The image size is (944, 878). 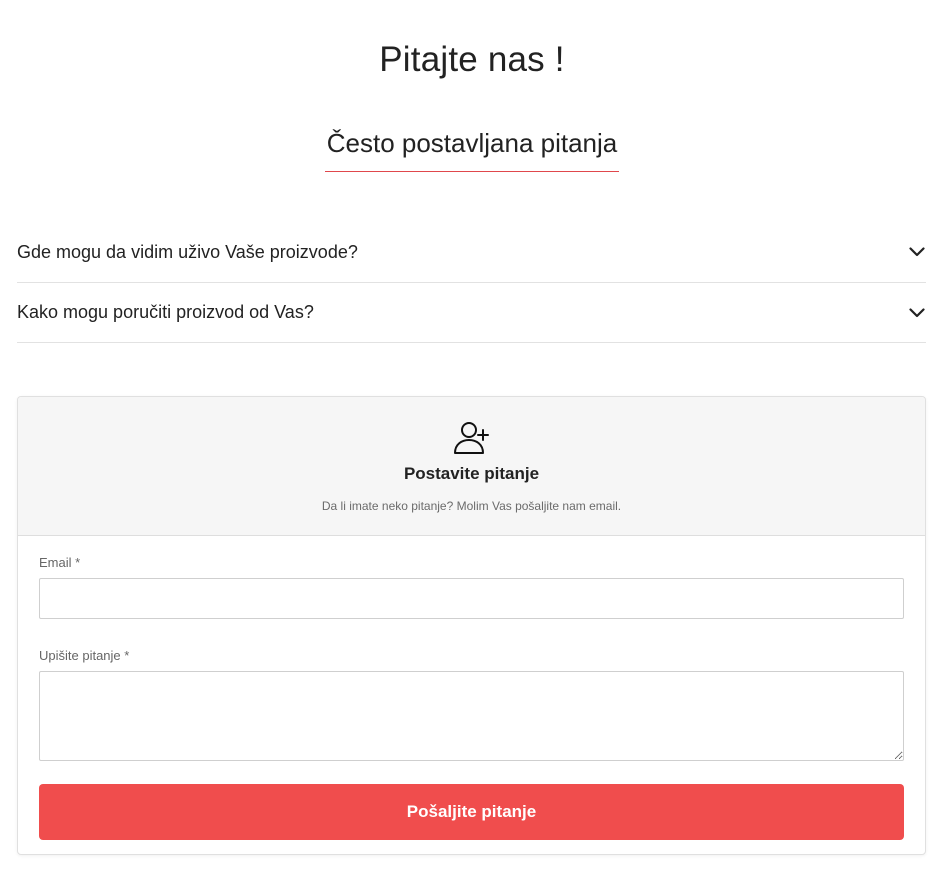 I want to click on question-textarea, so click(x=471, y=716).